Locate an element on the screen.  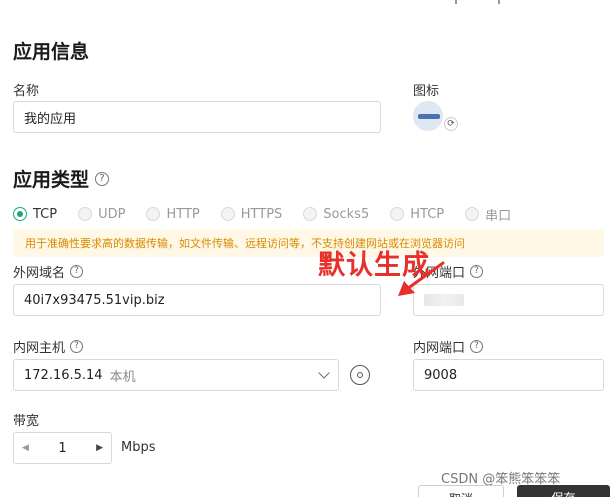
save-button: 保存 is located at coordinates (563, 491).